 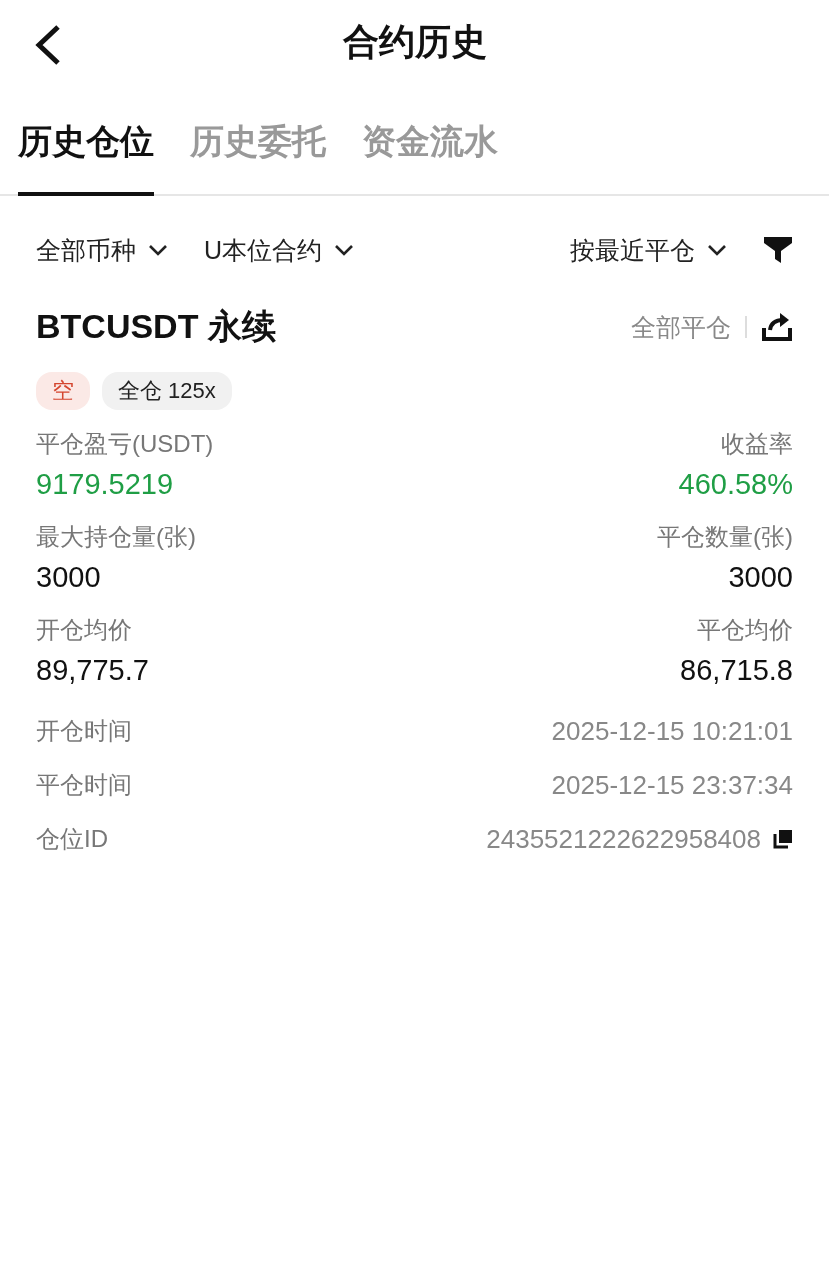 I want to click on stat-label: 收益率, so click(x=757, y=444).